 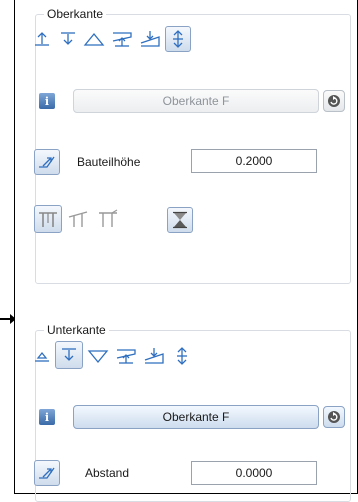 I want to click on bottom-edge-triangle-button, so click(x=98, y=356).